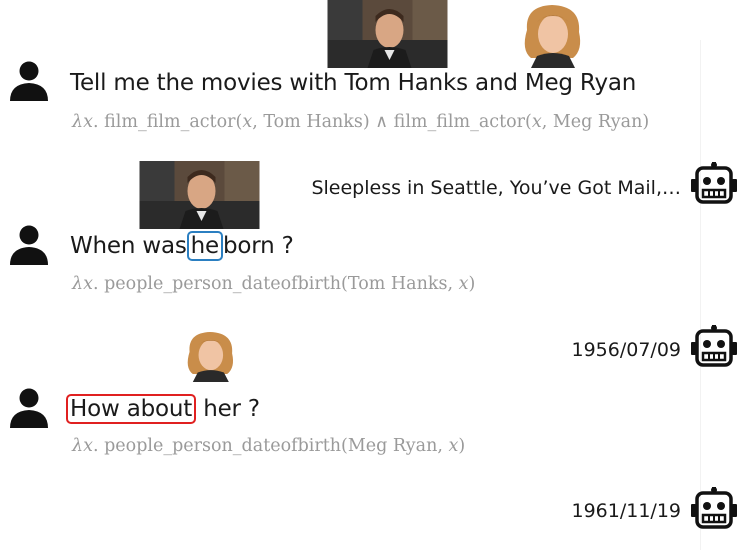 The height and width of the screenshot is (558, 742). I want to click on ellipsis-highlight: How about, so click(131, 409).